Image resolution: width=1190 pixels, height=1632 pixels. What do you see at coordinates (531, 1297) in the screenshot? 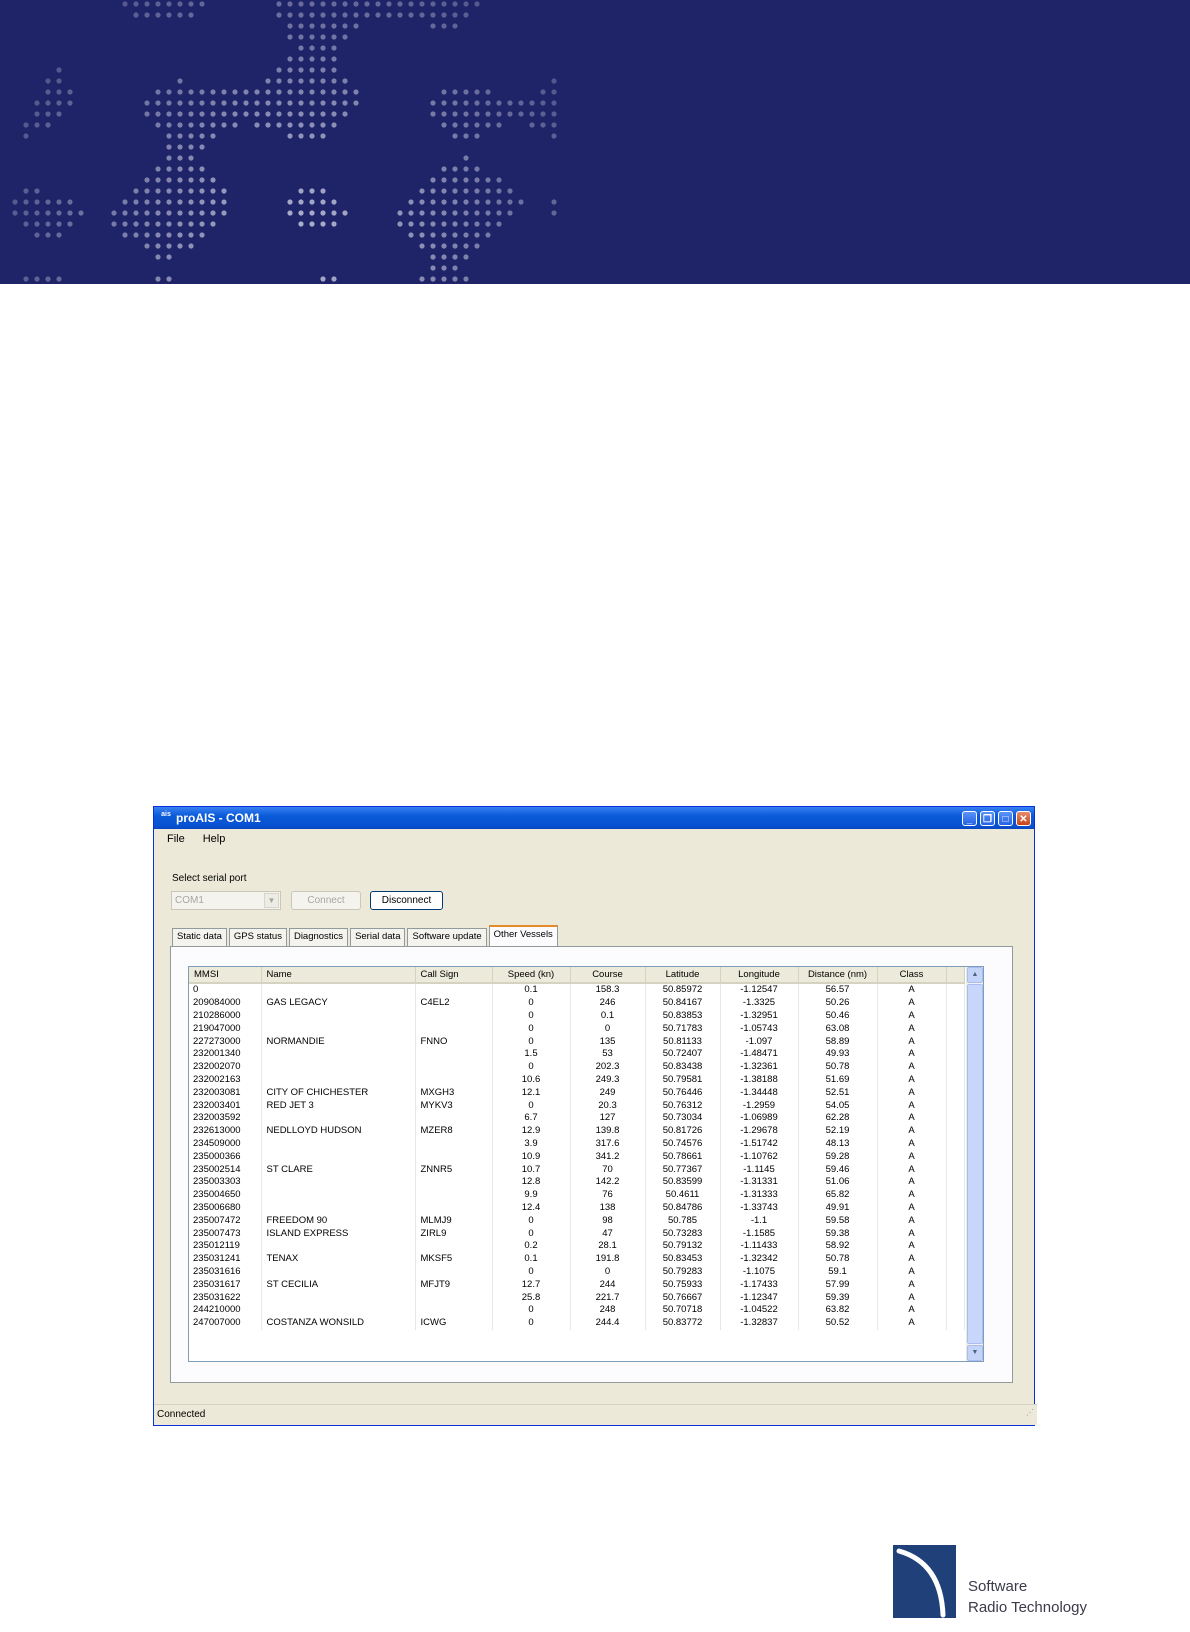
I see `cell-speed: 25.8` at bounding box center [531, 1297].